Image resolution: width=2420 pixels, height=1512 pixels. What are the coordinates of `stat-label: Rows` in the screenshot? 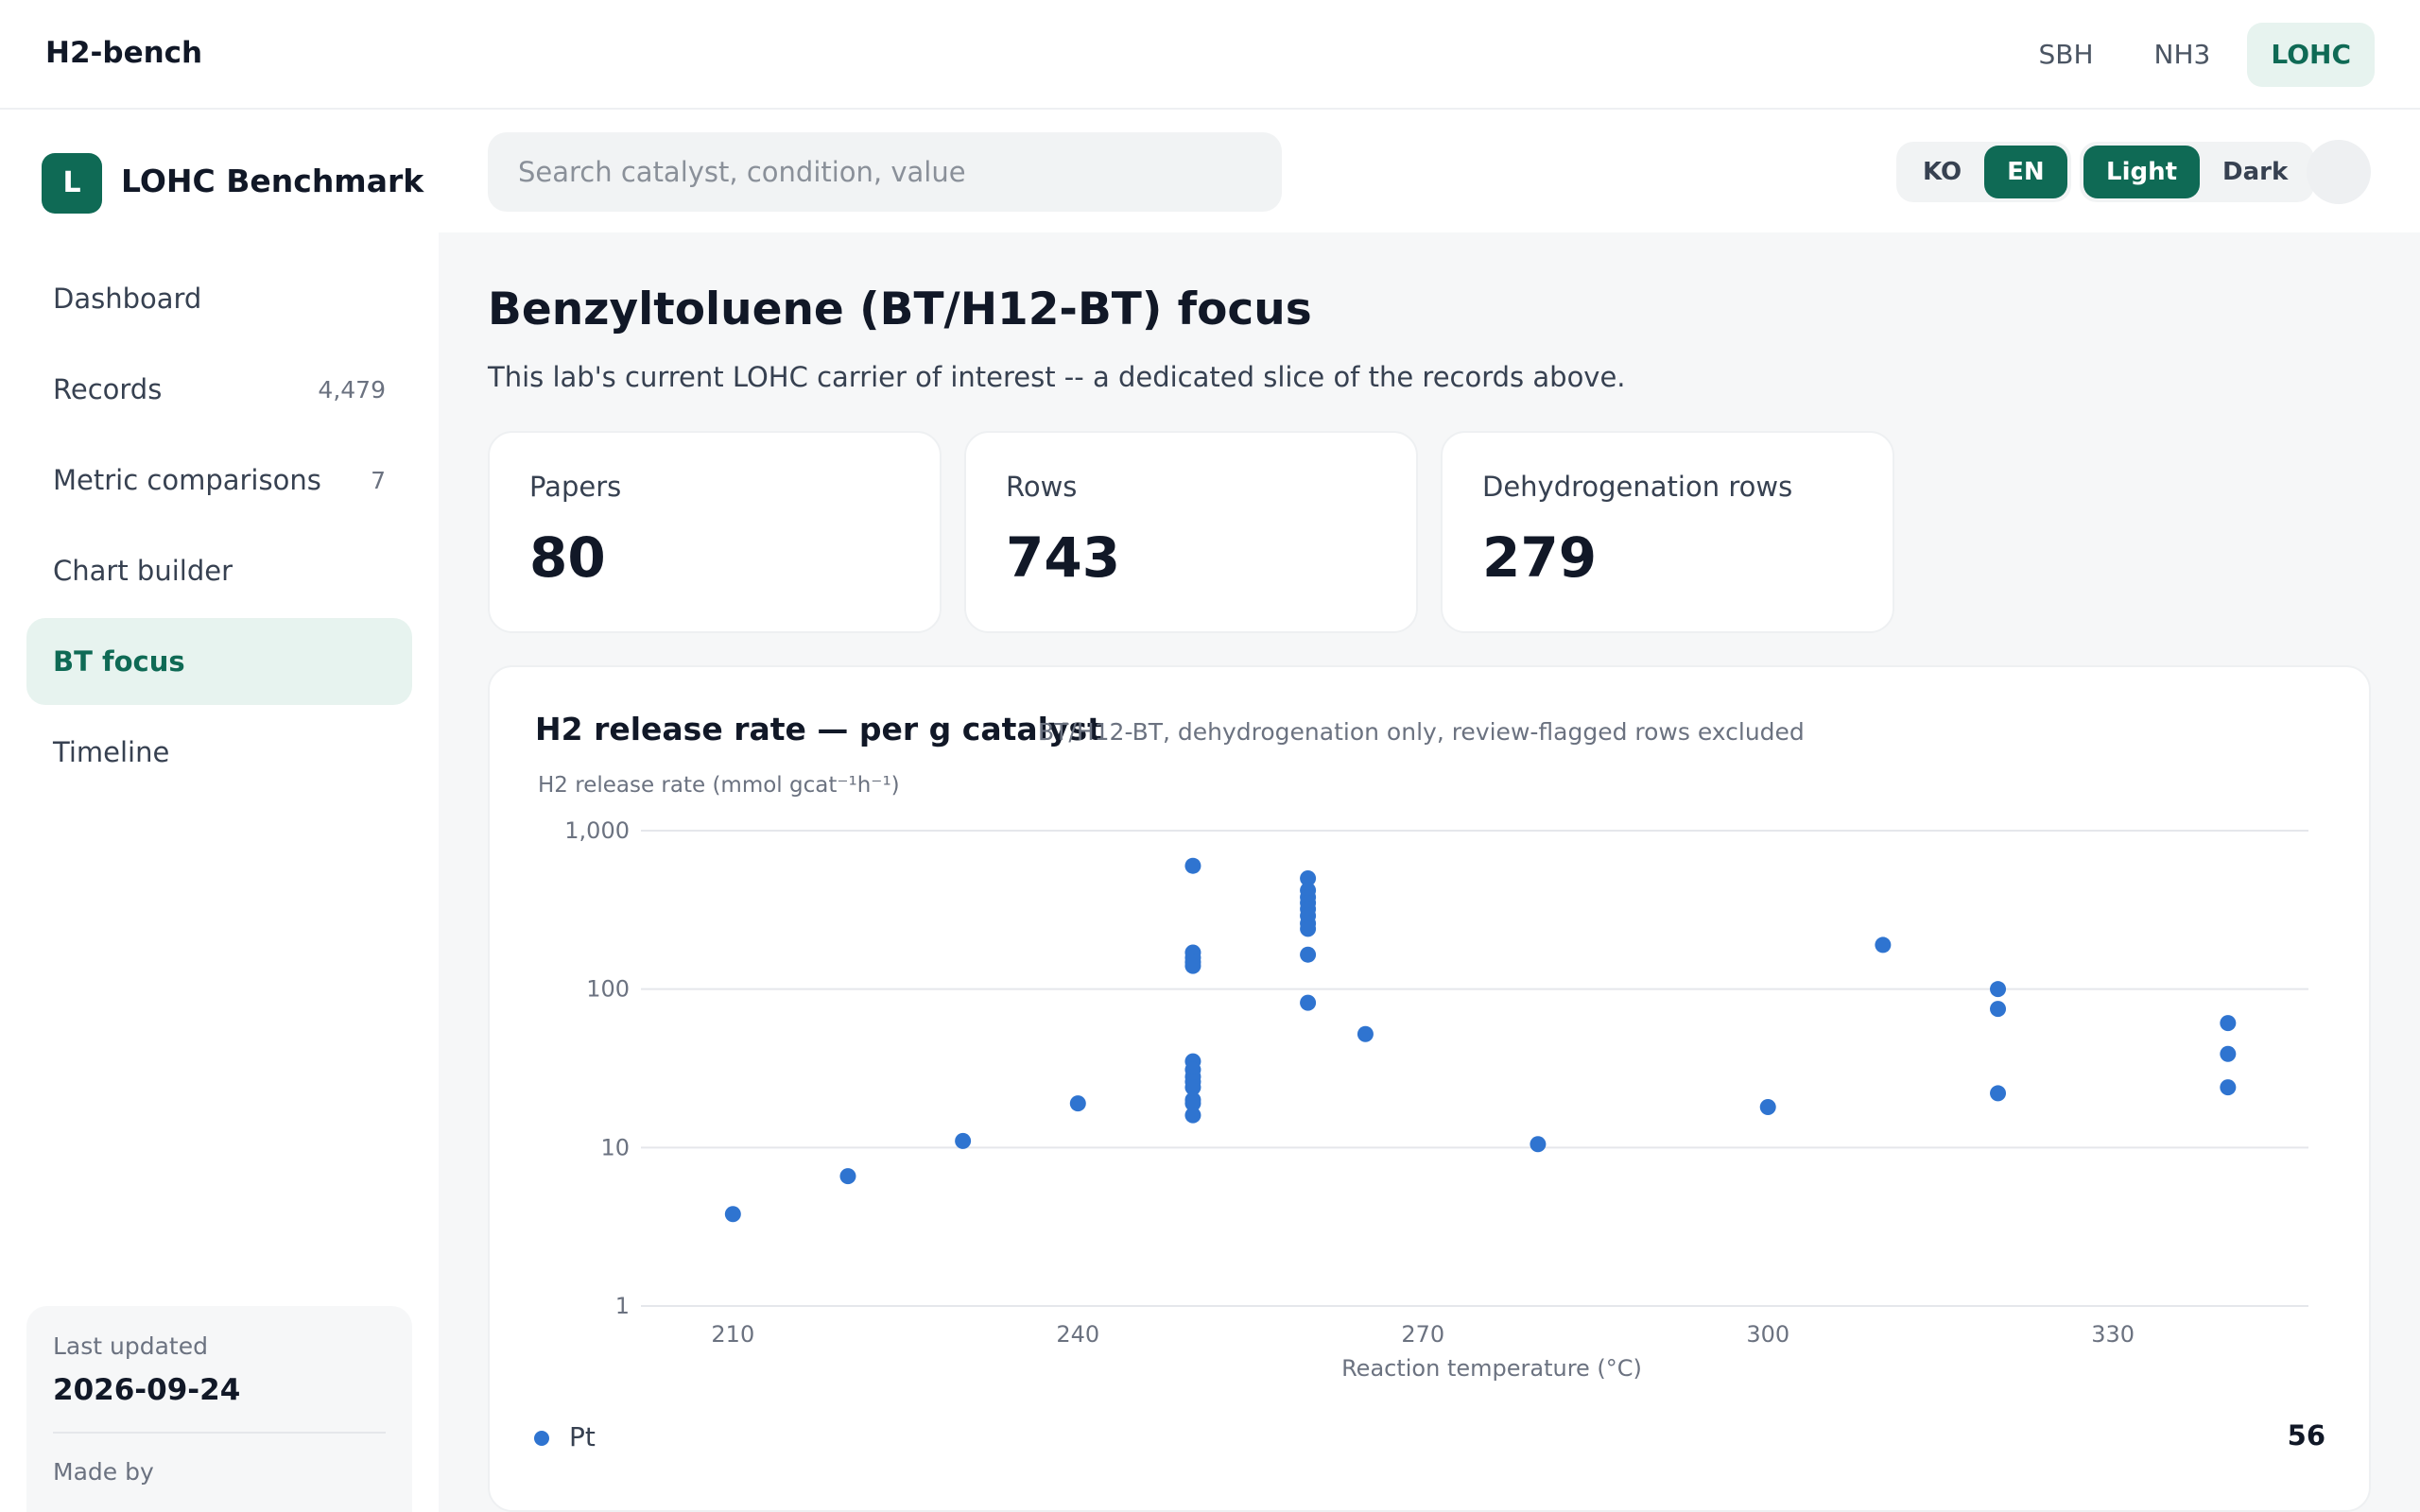 It's located at (1042, 487).